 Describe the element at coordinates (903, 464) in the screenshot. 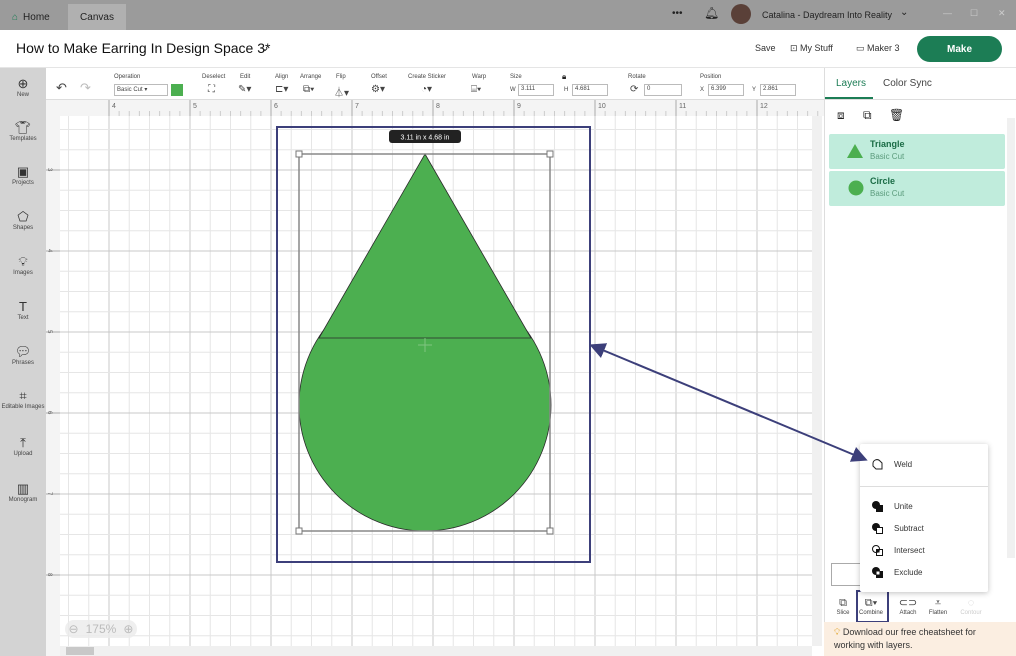

I see `menu-item-weld: Weld` at that location.